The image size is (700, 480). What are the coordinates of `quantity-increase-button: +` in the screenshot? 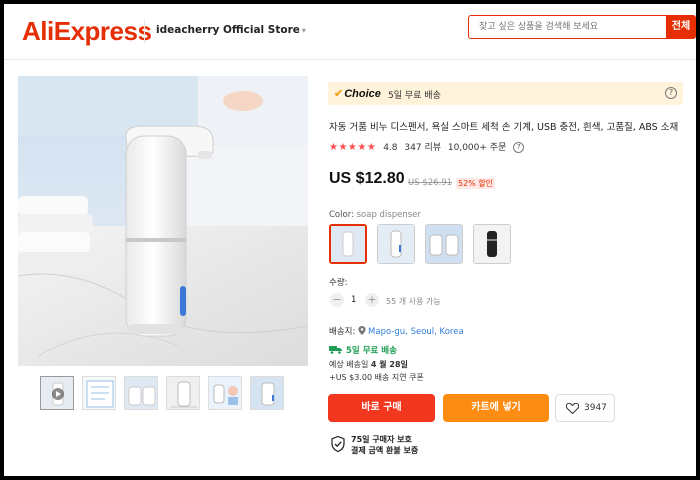 It's located at (372, 300).